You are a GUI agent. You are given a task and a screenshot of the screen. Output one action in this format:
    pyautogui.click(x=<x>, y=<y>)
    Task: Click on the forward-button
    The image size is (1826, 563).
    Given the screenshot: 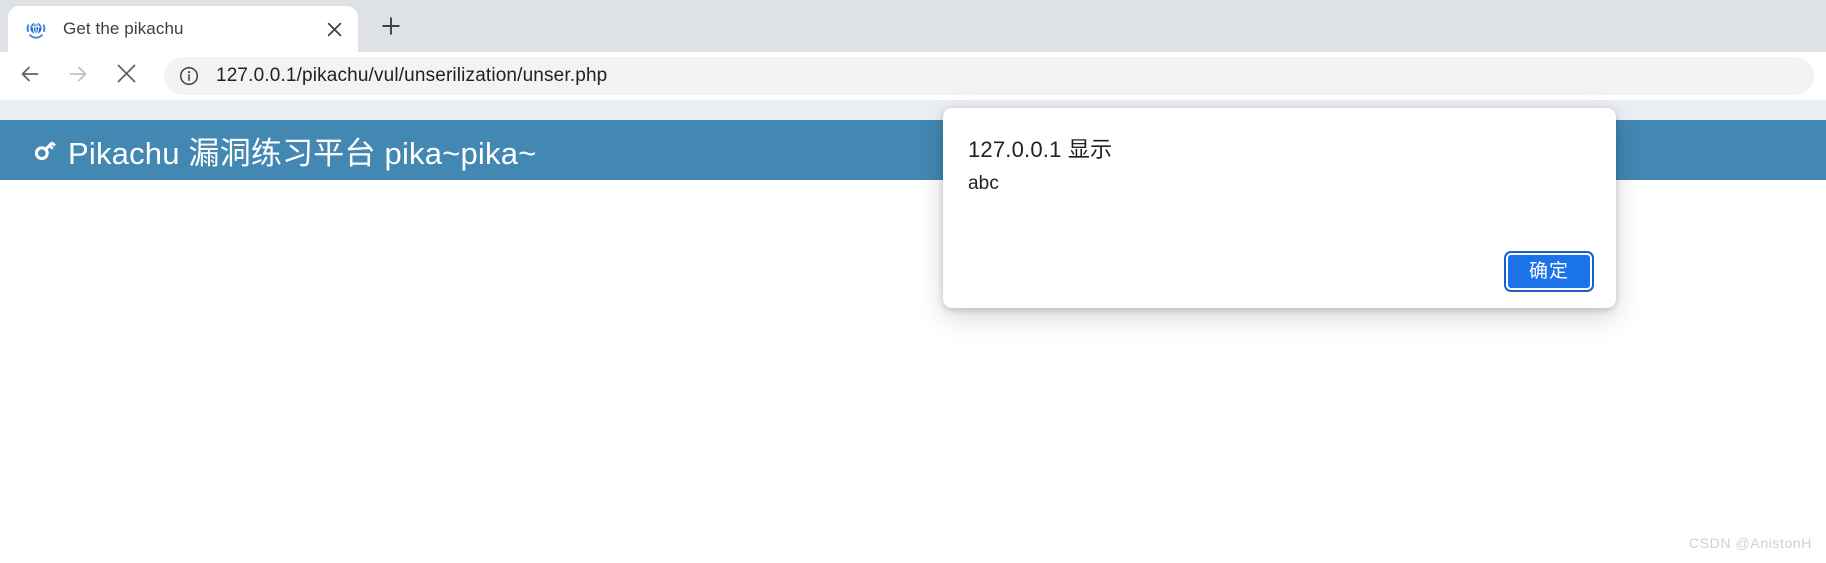 What is the action you would take?
    pyautogui.click(x=78, y=76)
    